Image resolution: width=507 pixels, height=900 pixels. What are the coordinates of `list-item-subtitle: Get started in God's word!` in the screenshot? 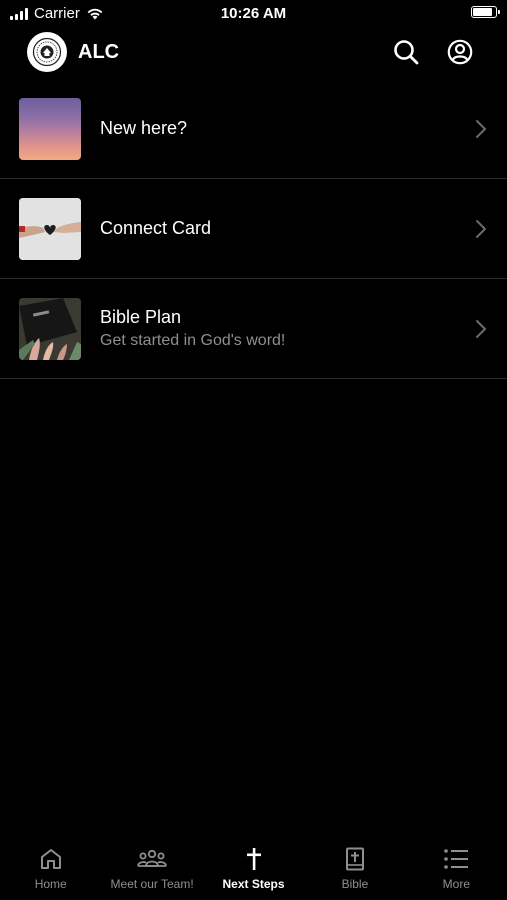 It's located at (193, 340).